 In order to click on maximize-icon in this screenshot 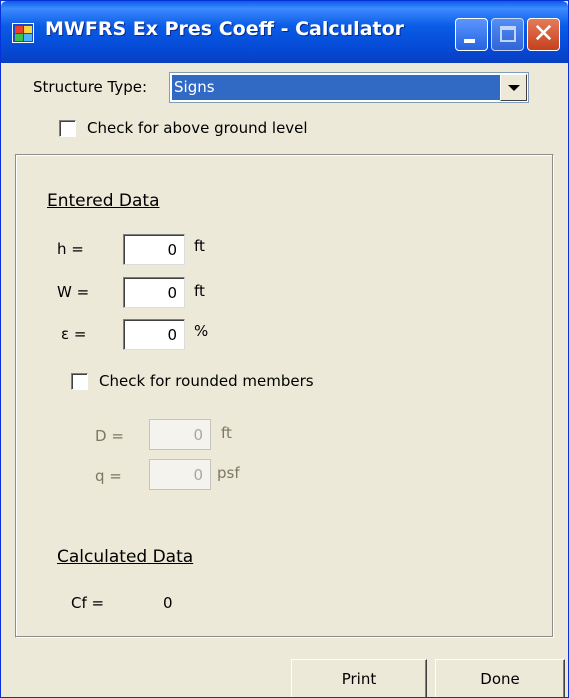, I will do `click(508, 34)`.